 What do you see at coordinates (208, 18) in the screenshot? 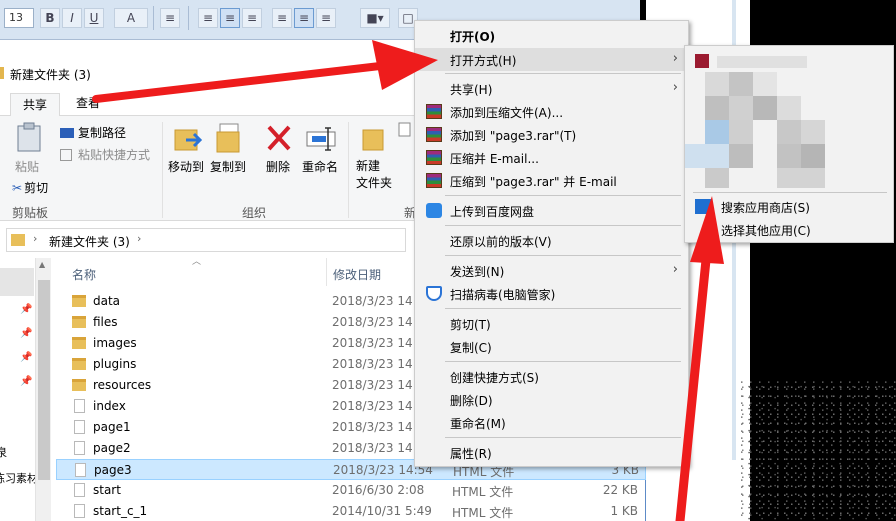
I see `align-left-icon: ≡` at bounding box center [208, 18].